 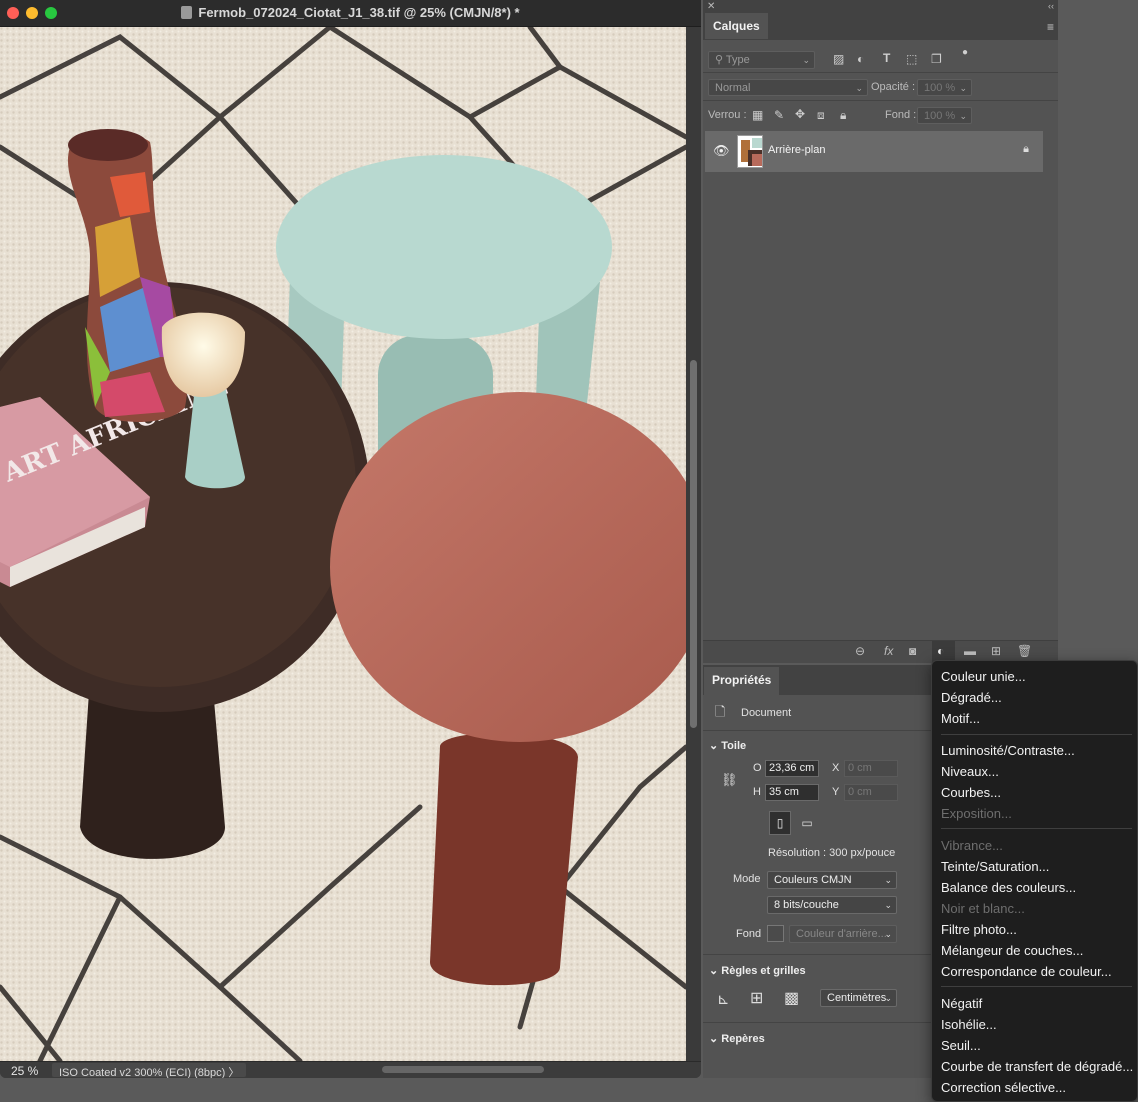 I want to click on lock-label: Verrou :, so click(x=727, y=115).